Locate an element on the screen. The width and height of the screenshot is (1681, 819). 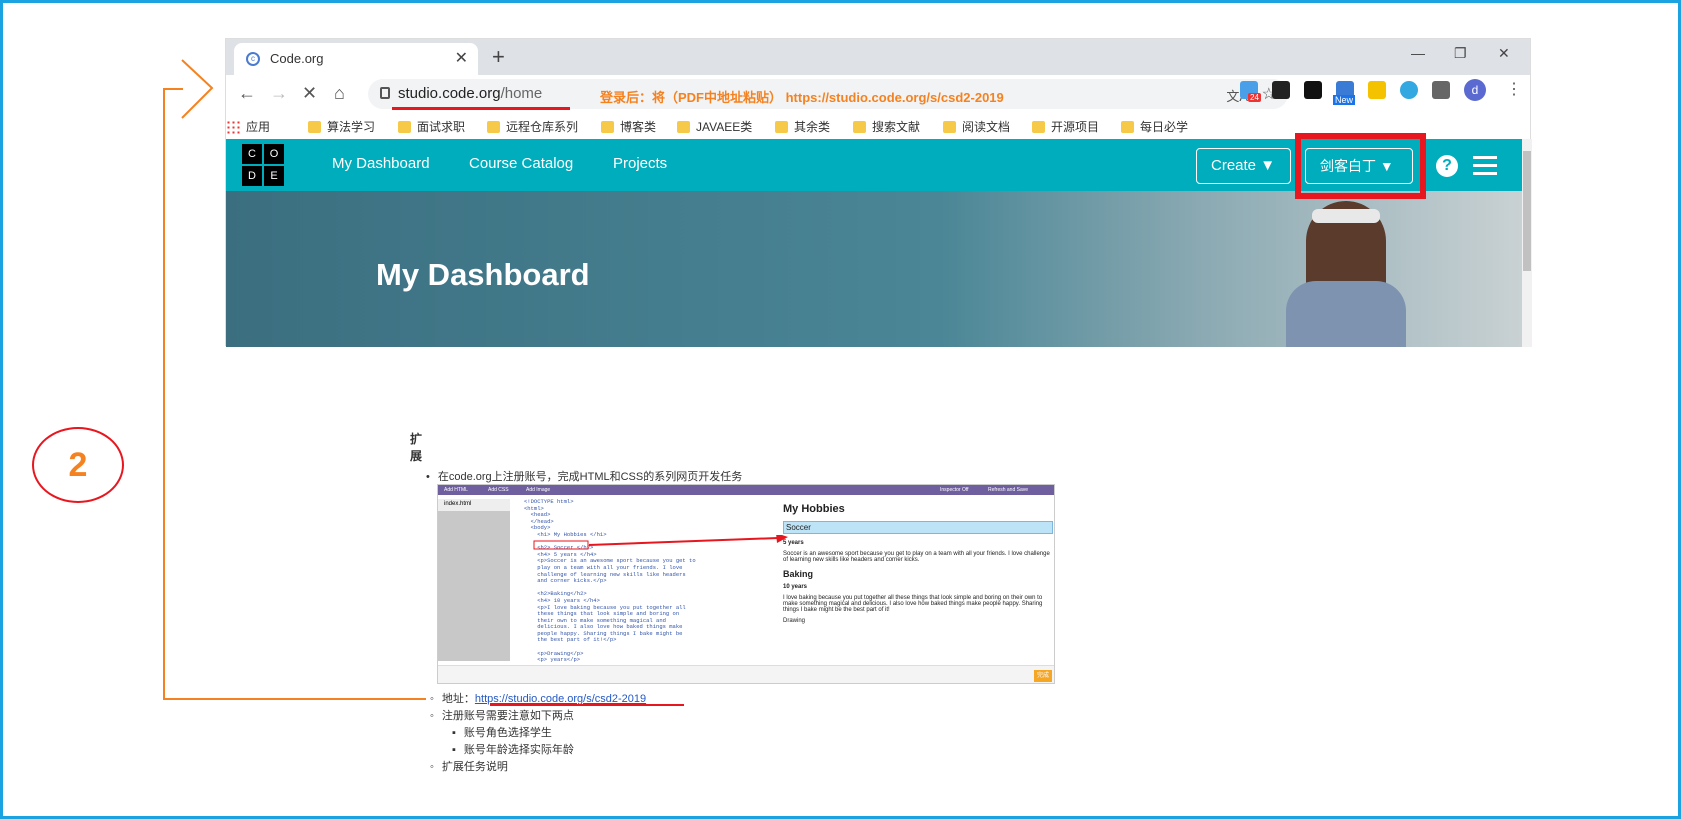
list-item-task: ◦ 扩展任务说明 is located at coordinates (469, 767).